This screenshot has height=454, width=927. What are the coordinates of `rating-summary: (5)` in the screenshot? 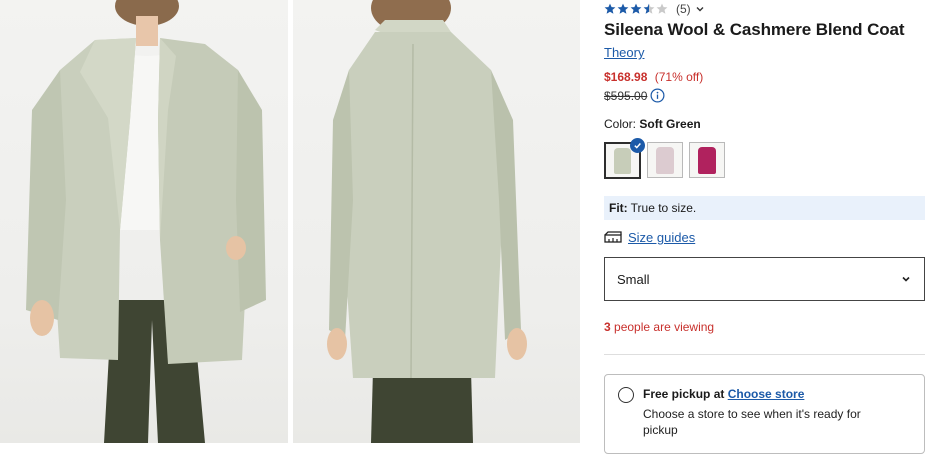 It's located at (654, 9).